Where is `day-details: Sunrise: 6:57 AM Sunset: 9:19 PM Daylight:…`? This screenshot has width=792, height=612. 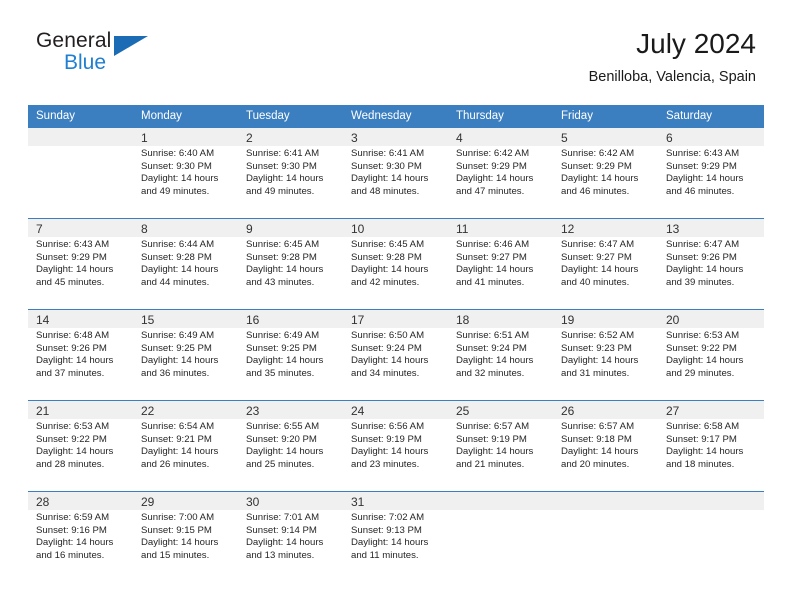
day-details: Sunrise: 6:57 AM Sunset: 9:19 PM Daylight:… is located at coordinates (500, 445).